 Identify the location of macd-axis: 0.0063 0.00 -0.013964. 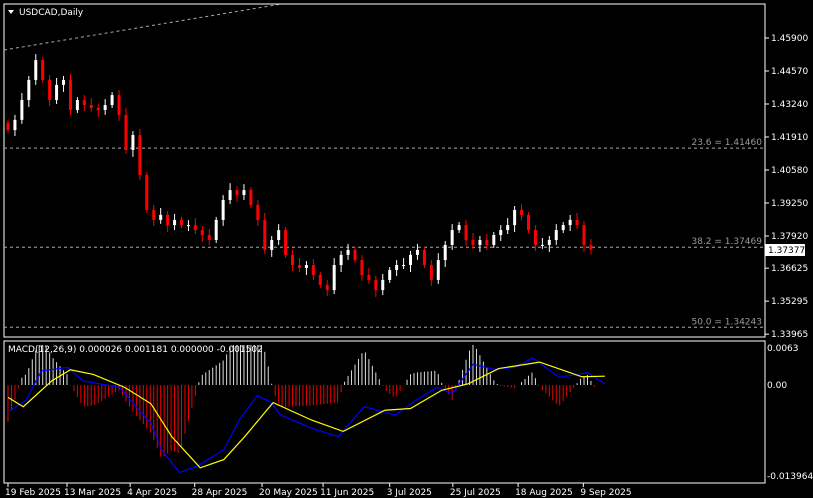
(790, 413).